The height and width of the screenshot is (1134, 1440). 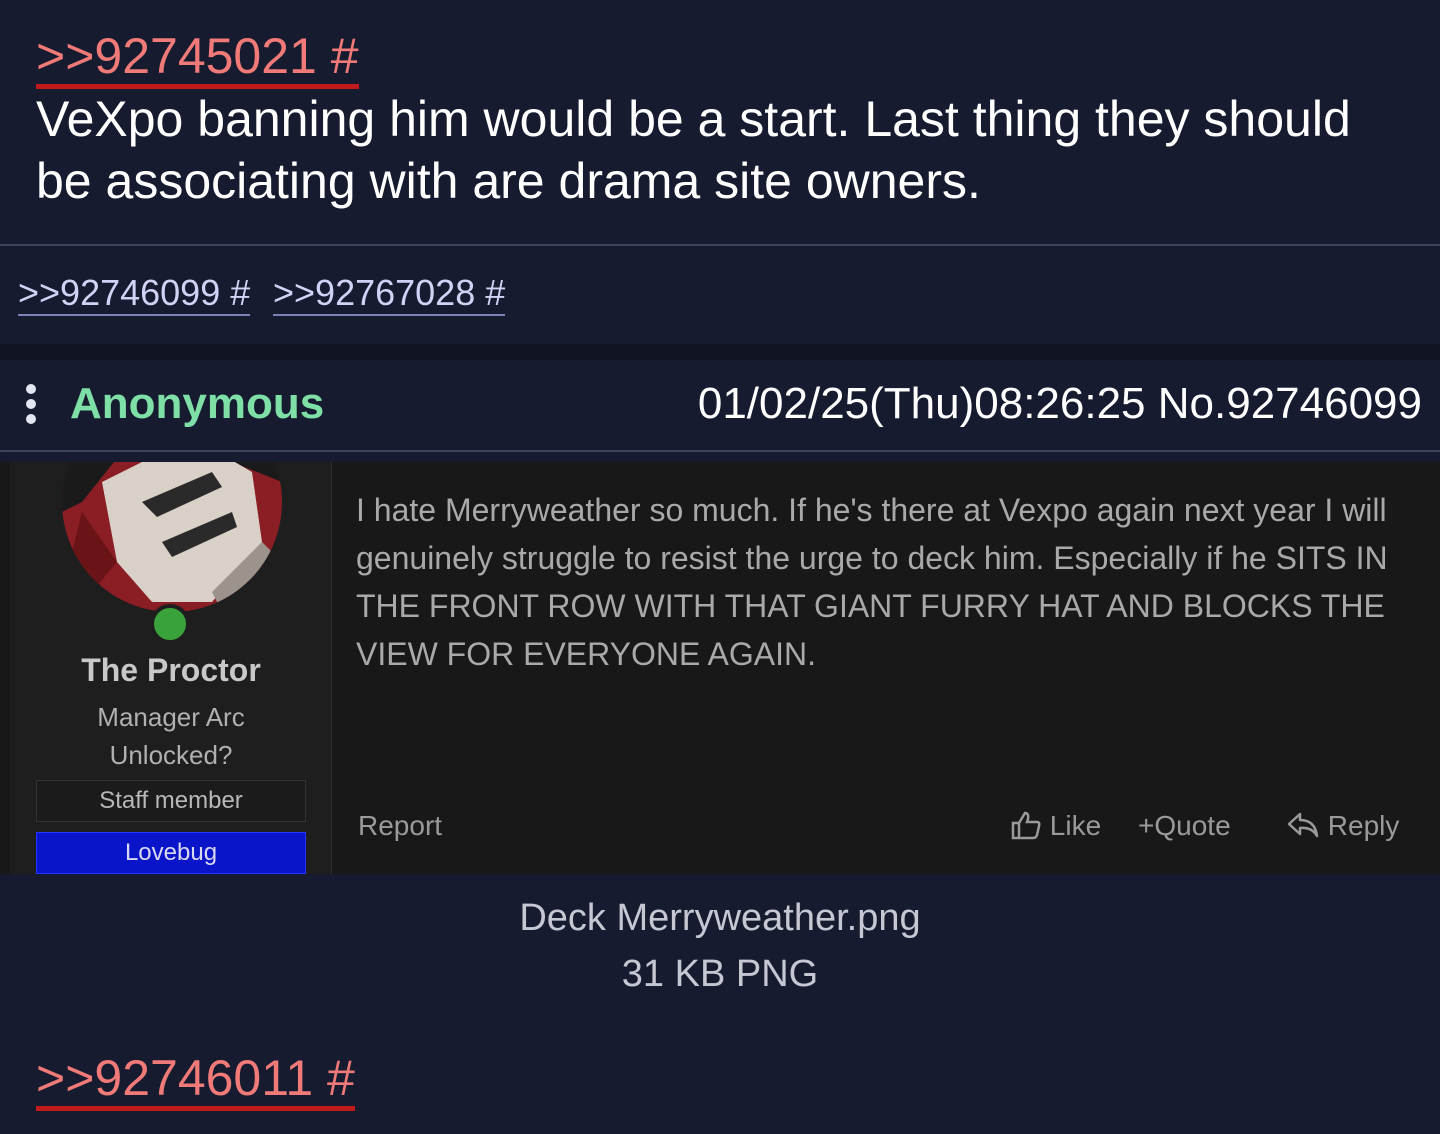 What do you see at coordinates (1026, 825) in the screenshot?
I see `thumbs-up-icon` at bounding box center [1026, 825].